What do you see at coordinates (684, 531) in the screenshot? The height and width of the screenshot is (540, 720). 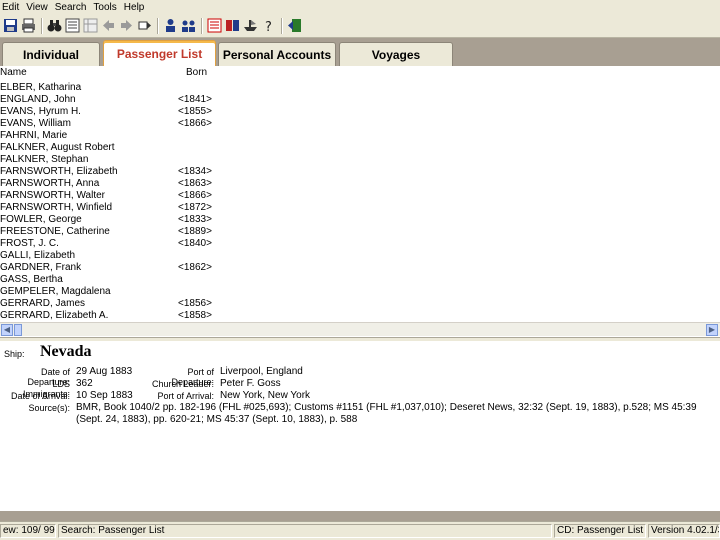 I see `status-version: Version 4.02.1/31A` at bounding box center [684, 531].